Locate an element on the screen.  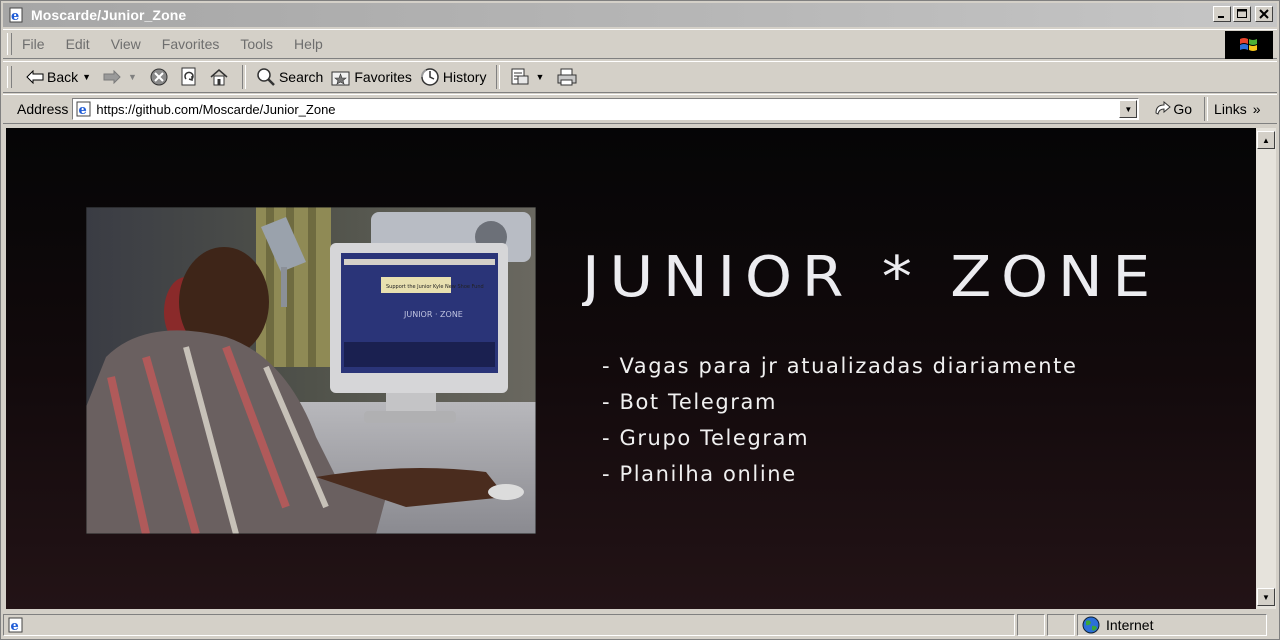
home-icon is located at coordinates (219, 77).